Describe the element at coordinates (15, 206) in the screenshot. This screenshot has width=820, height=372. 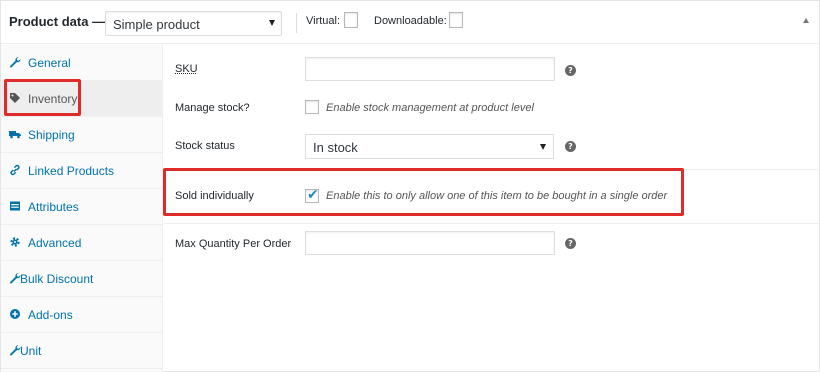
I see `table-icon` at that location.